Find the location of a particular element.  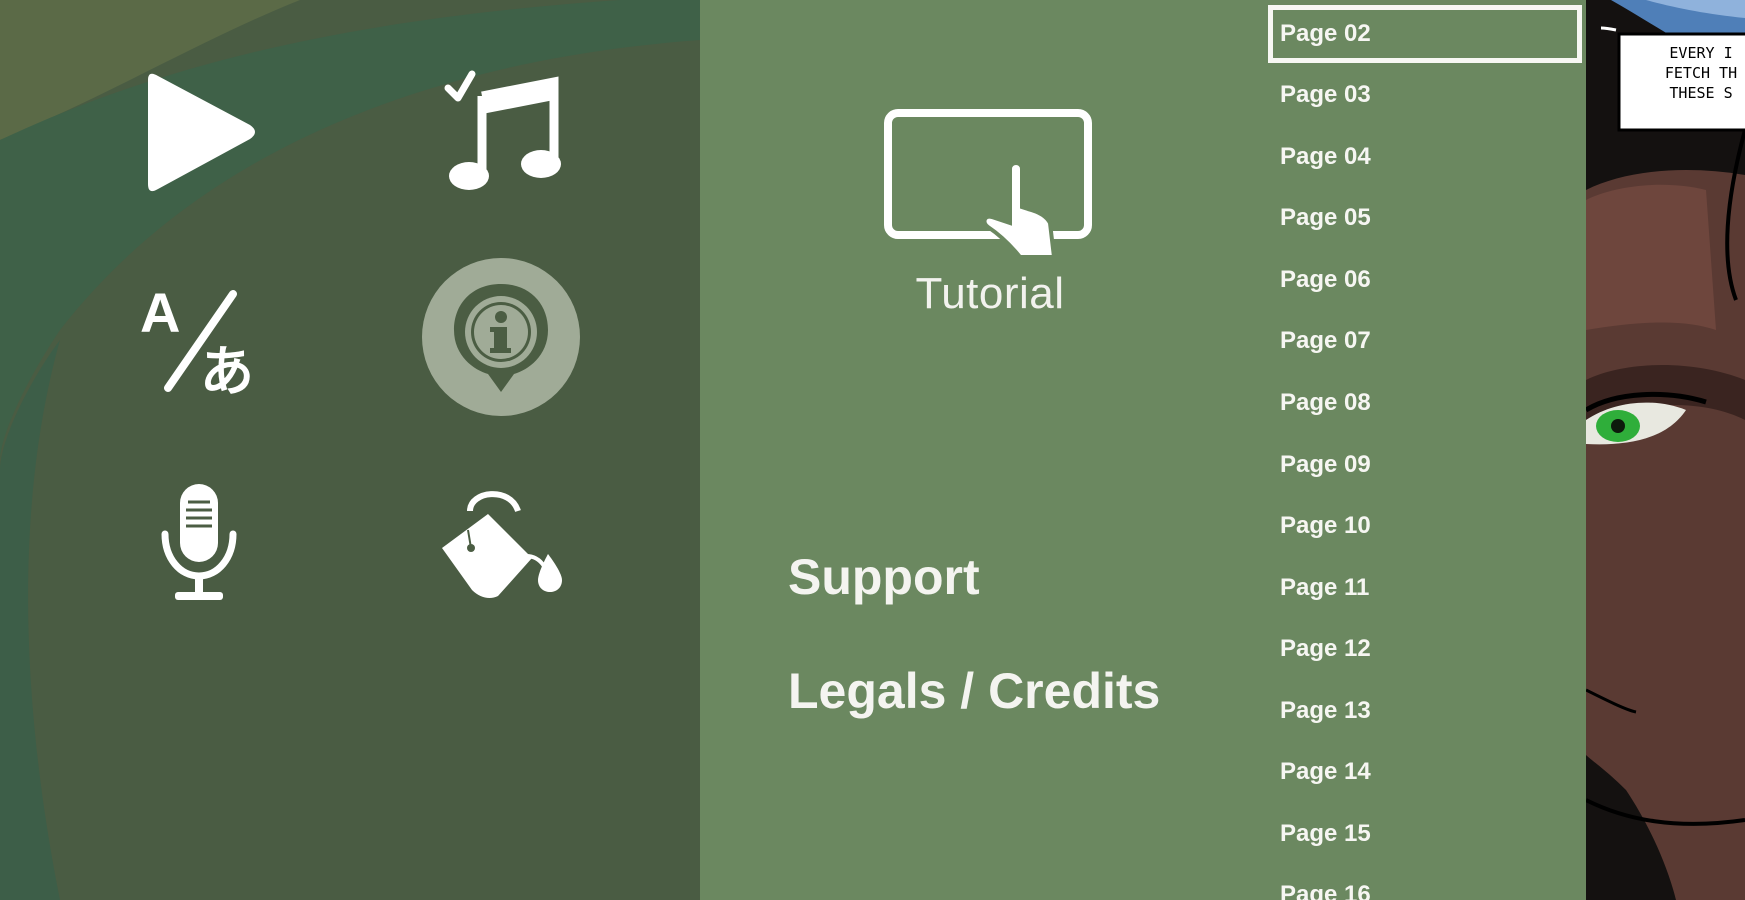

page-item-selected: Page 02 is located at coordinates (1425, 34).